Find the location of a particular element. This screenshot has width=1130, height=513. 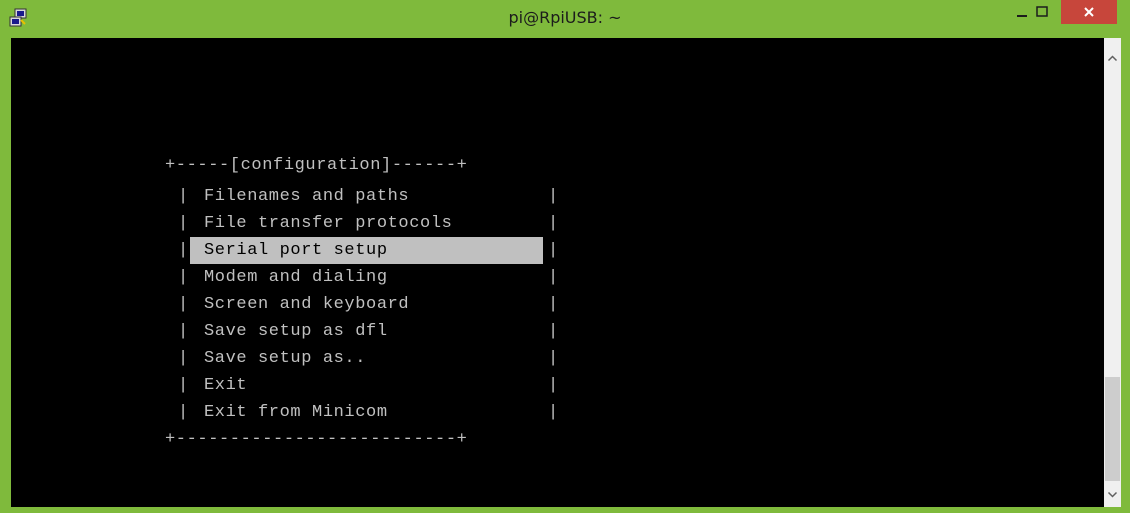

menu-item-save-setup-as: Save setup as.. is located at coordinates (285, 358).